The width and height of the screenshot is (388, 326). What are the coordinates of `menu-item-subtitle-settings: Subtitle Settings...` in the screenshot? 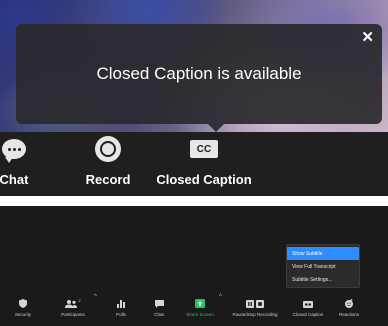 It's located at (323, 279).